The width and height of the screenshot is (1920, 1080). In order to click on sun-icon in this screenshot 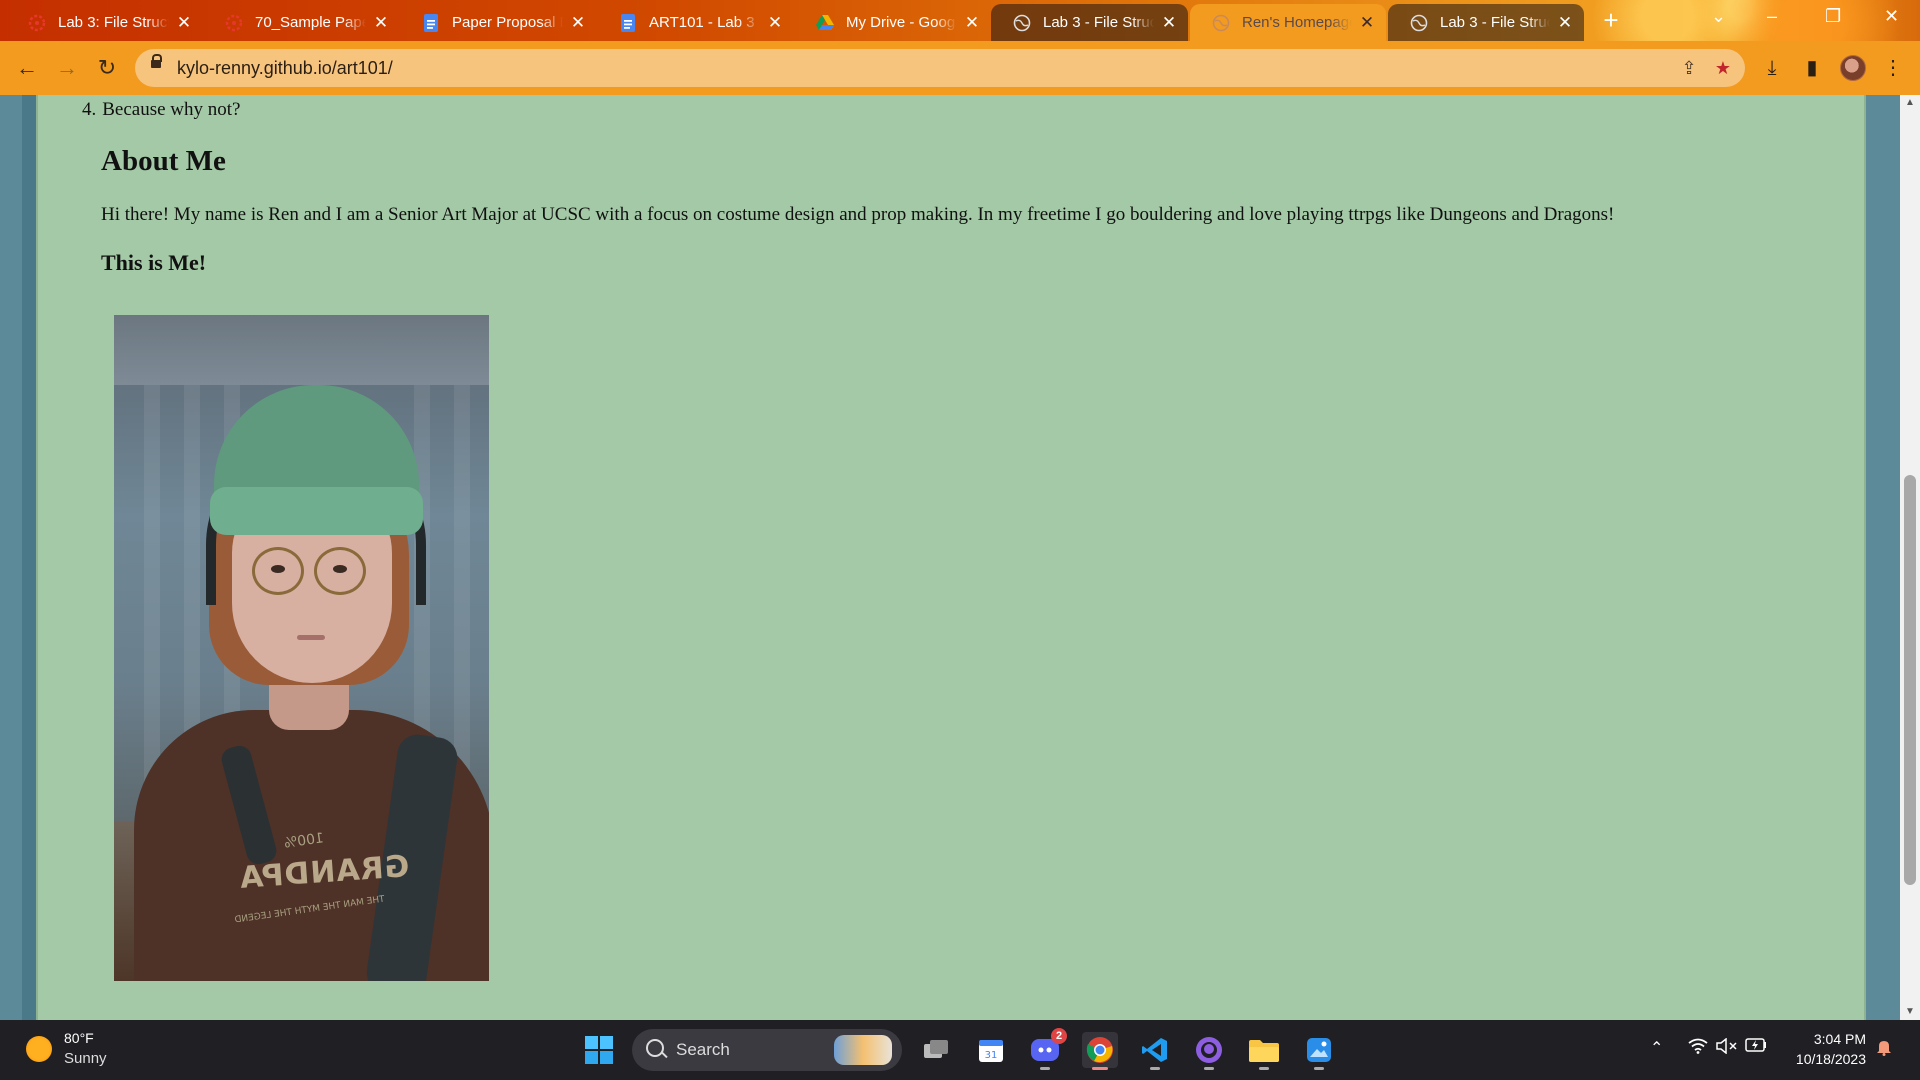, I will do `click(39, 1049)`.